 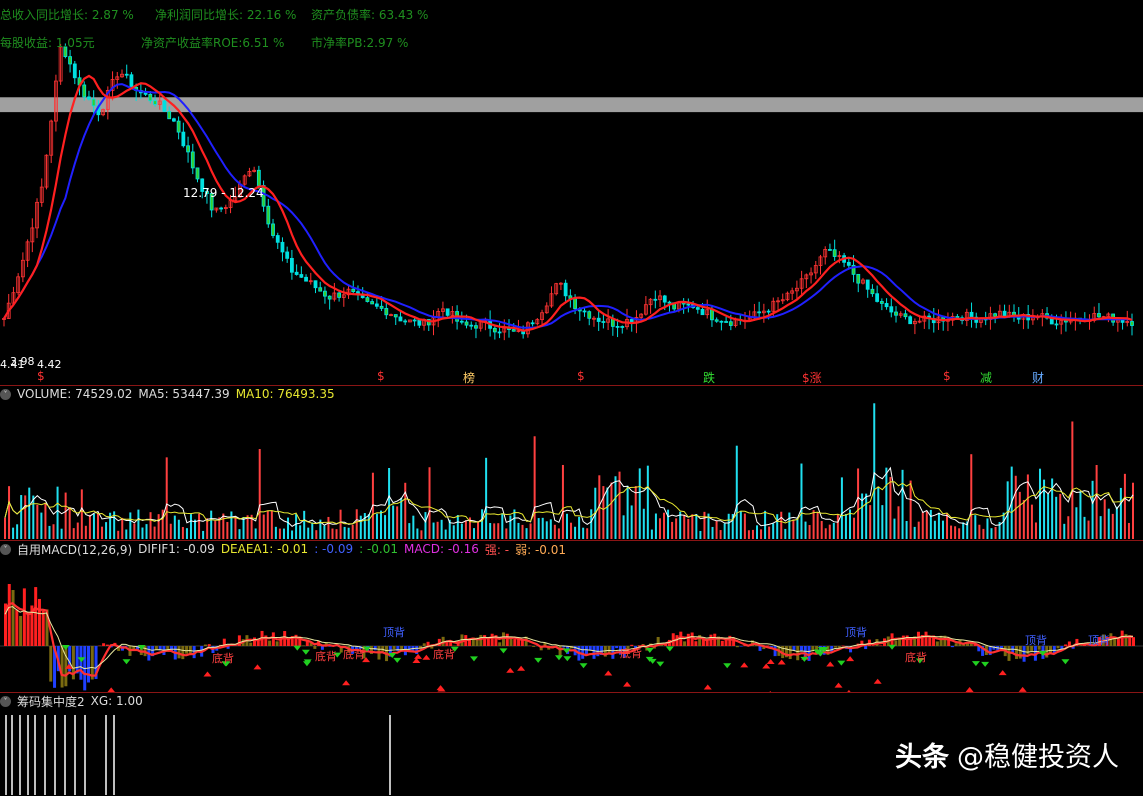 I want to click on event-marker: 财, so click(x=1038, y=377).